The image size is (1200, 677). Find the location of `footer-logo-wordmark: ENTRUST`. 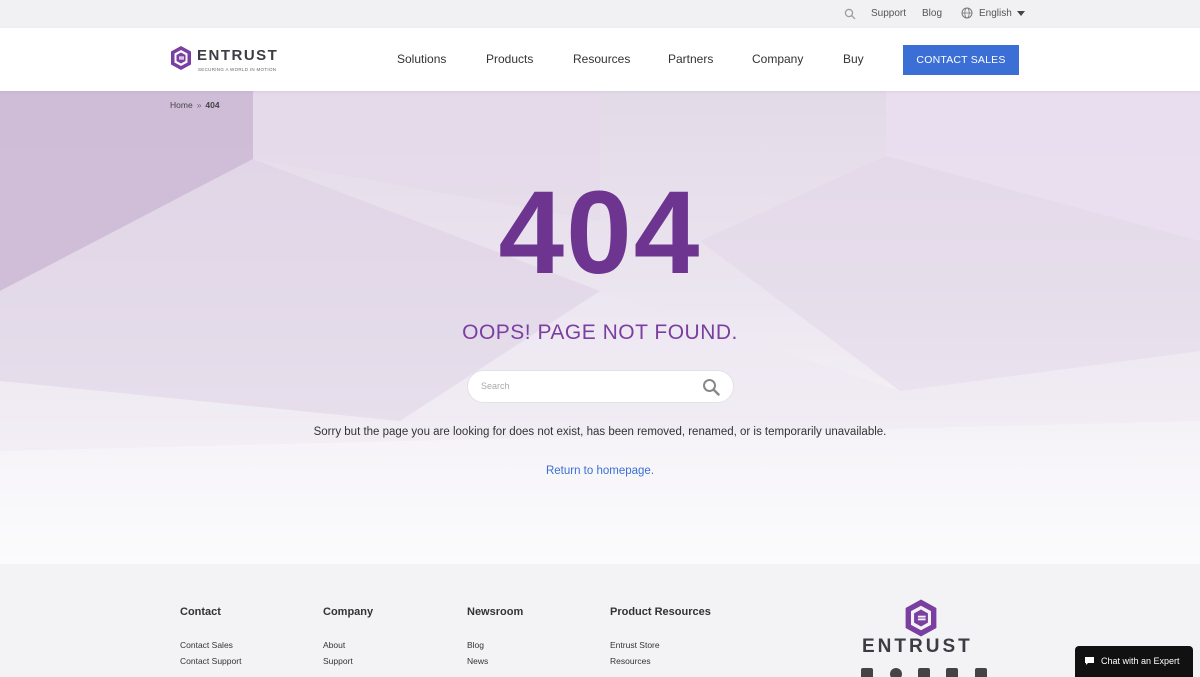

footer-logo-wordmark: ENTRUST is located at coordinates (917, 646).